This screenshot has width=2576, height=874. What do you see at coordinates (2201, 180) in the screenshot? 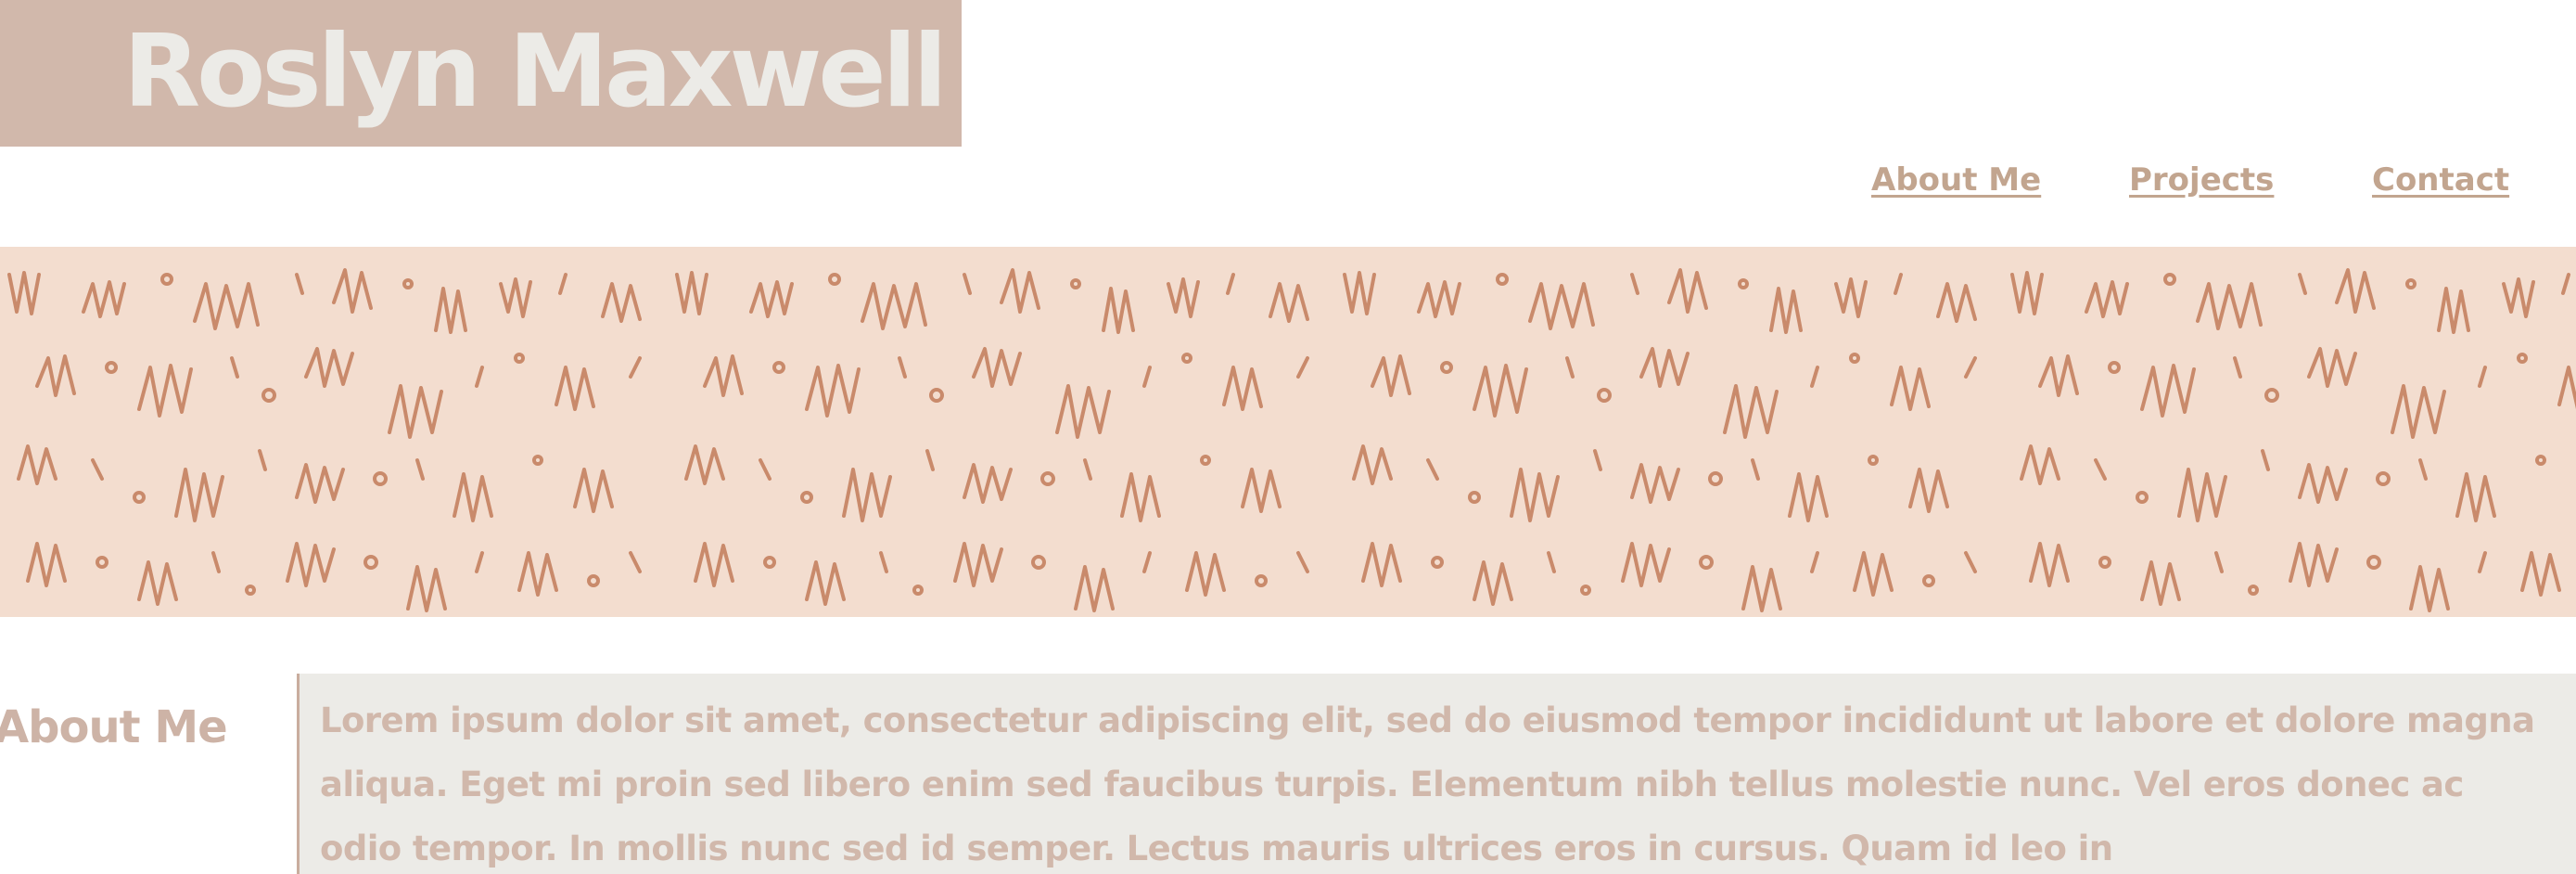
I see `nav-link-projects: Projects` at bounding box center [2201, 180].